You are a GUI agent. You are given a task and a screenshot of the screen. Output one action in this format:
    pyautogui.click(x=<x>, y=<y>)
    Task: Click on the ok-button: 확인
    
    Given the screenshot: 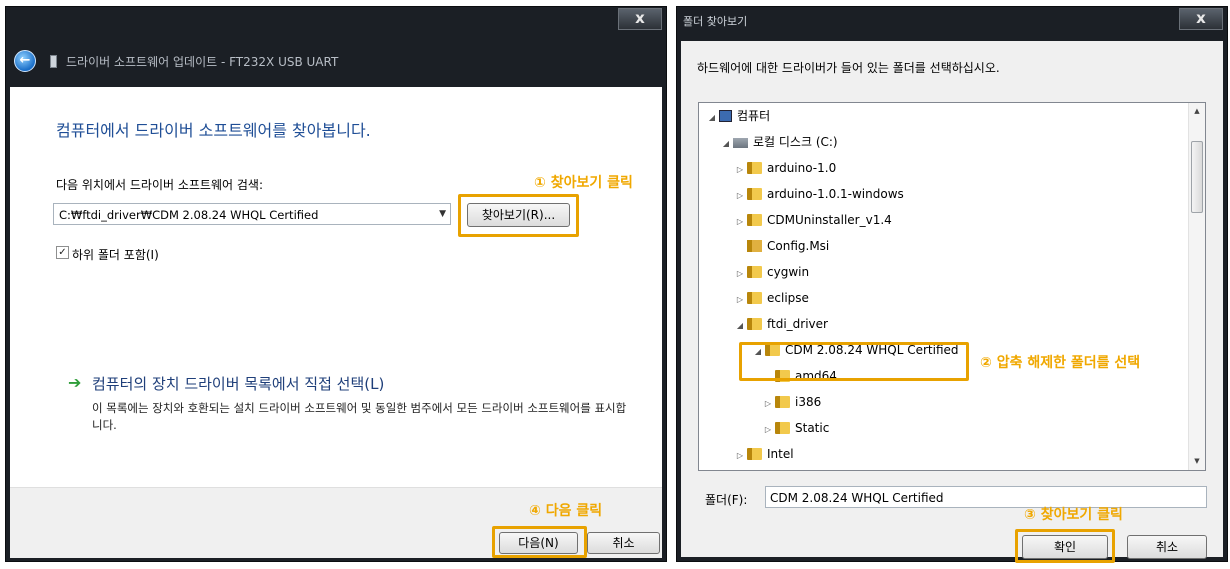 What is the action you would take?
    pyautogui.click(x=1065, y=547)
    